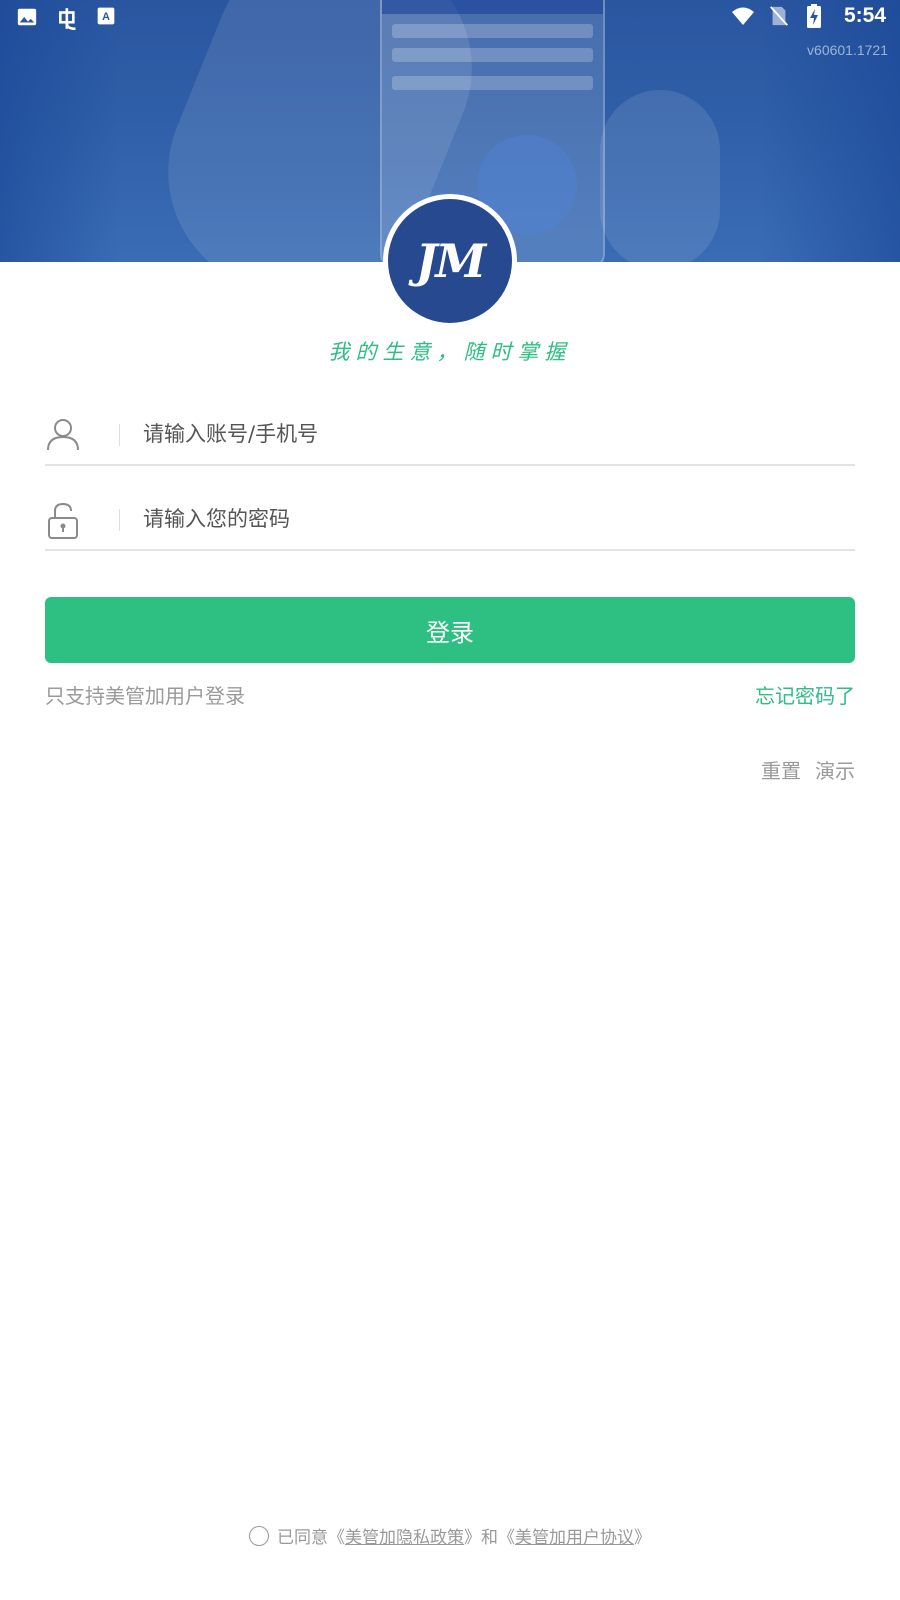 Image resolution: width=900 pixels, height=1600 pixels. I want to click on logo-circle: JM, so click(450, 261).